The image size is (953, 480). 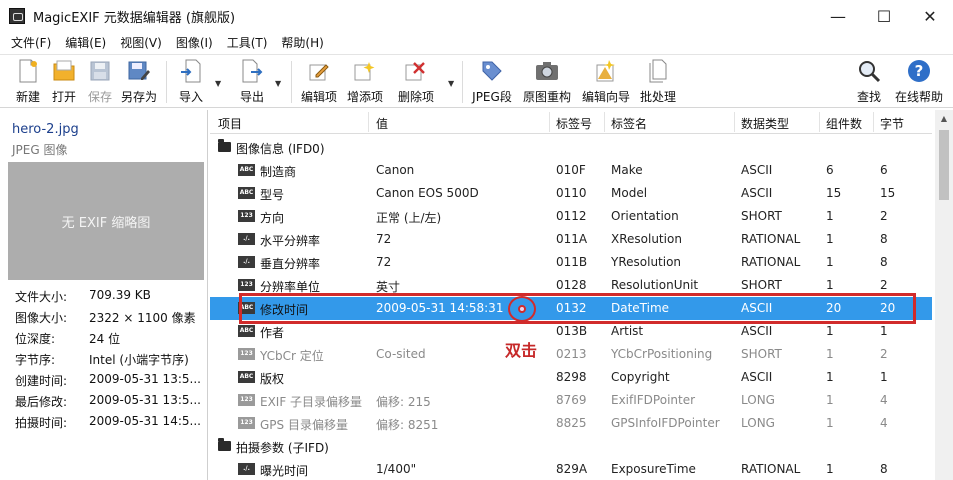 What do you see at coordinates (85, 42) in the screenshot?
I see `menu-edit: 编辑(E)` at bounding box center [85, 42].